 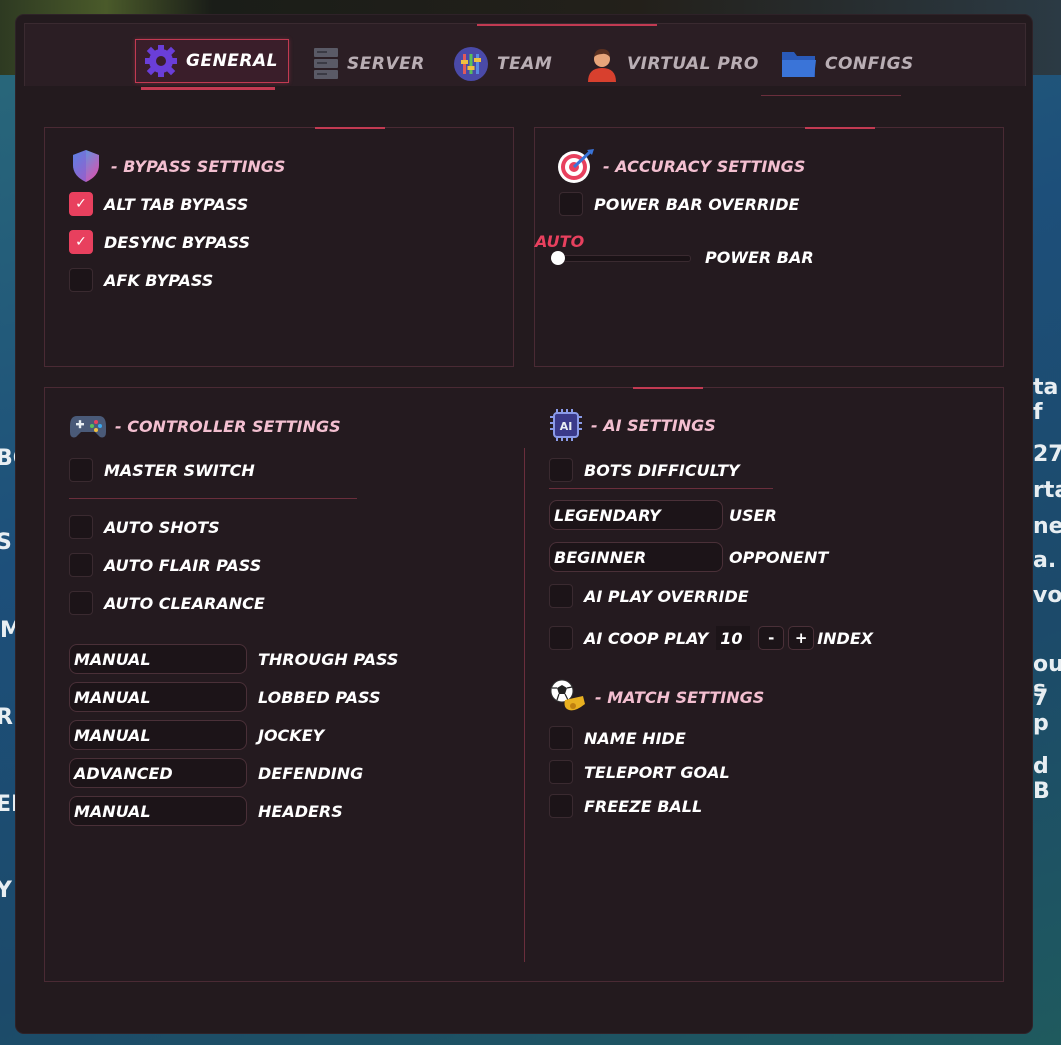 I want to click on user-difficulty-dropdown: LEGENDARY, so click(x=636, y=515).